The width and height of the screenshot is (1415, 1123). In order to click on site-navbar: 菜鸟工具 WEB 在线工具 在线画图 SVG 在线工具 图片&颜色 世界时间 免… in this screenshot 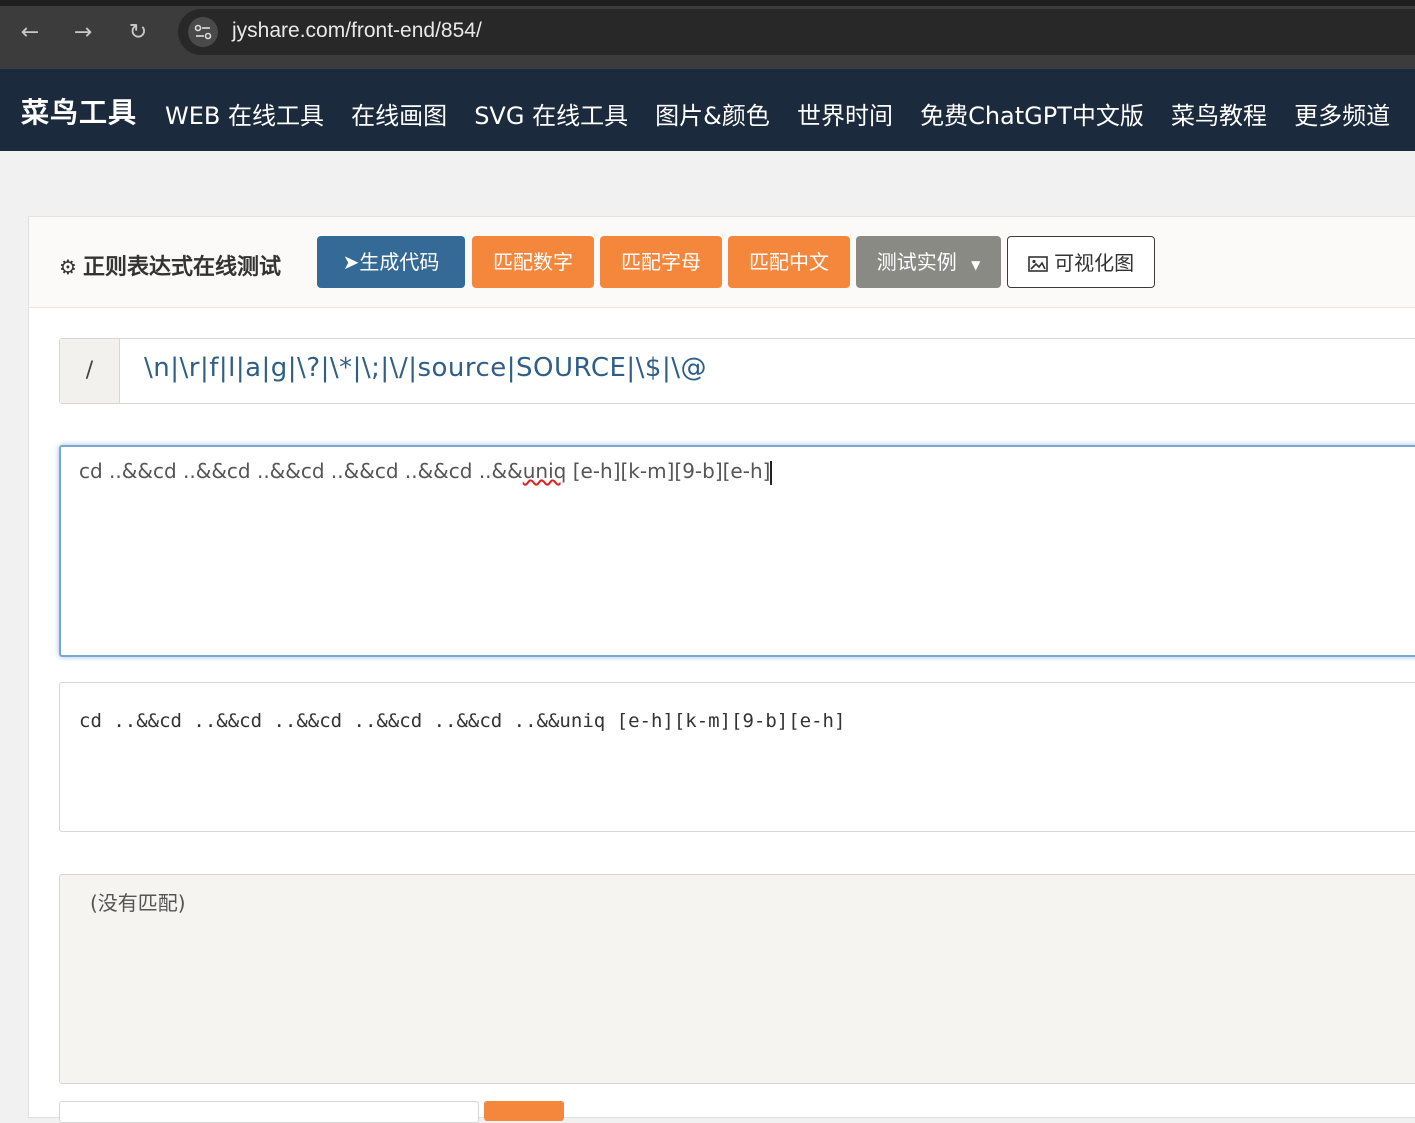, I will do `click(707, 110)`.